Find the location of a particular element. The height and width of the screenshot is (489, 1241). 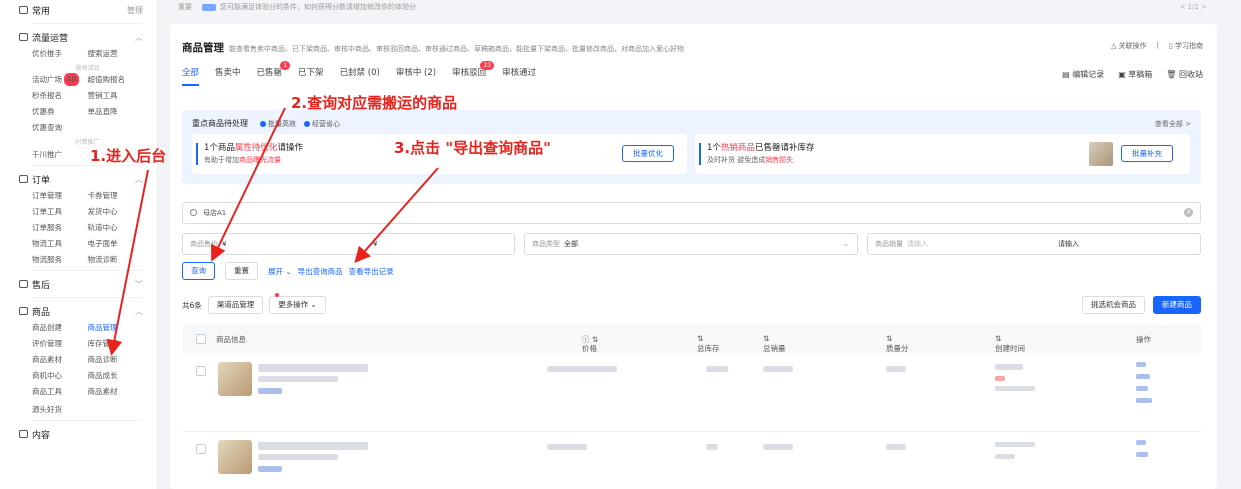

sidebar-item-growth: 商品成长 is located at coordinates (116, 375).